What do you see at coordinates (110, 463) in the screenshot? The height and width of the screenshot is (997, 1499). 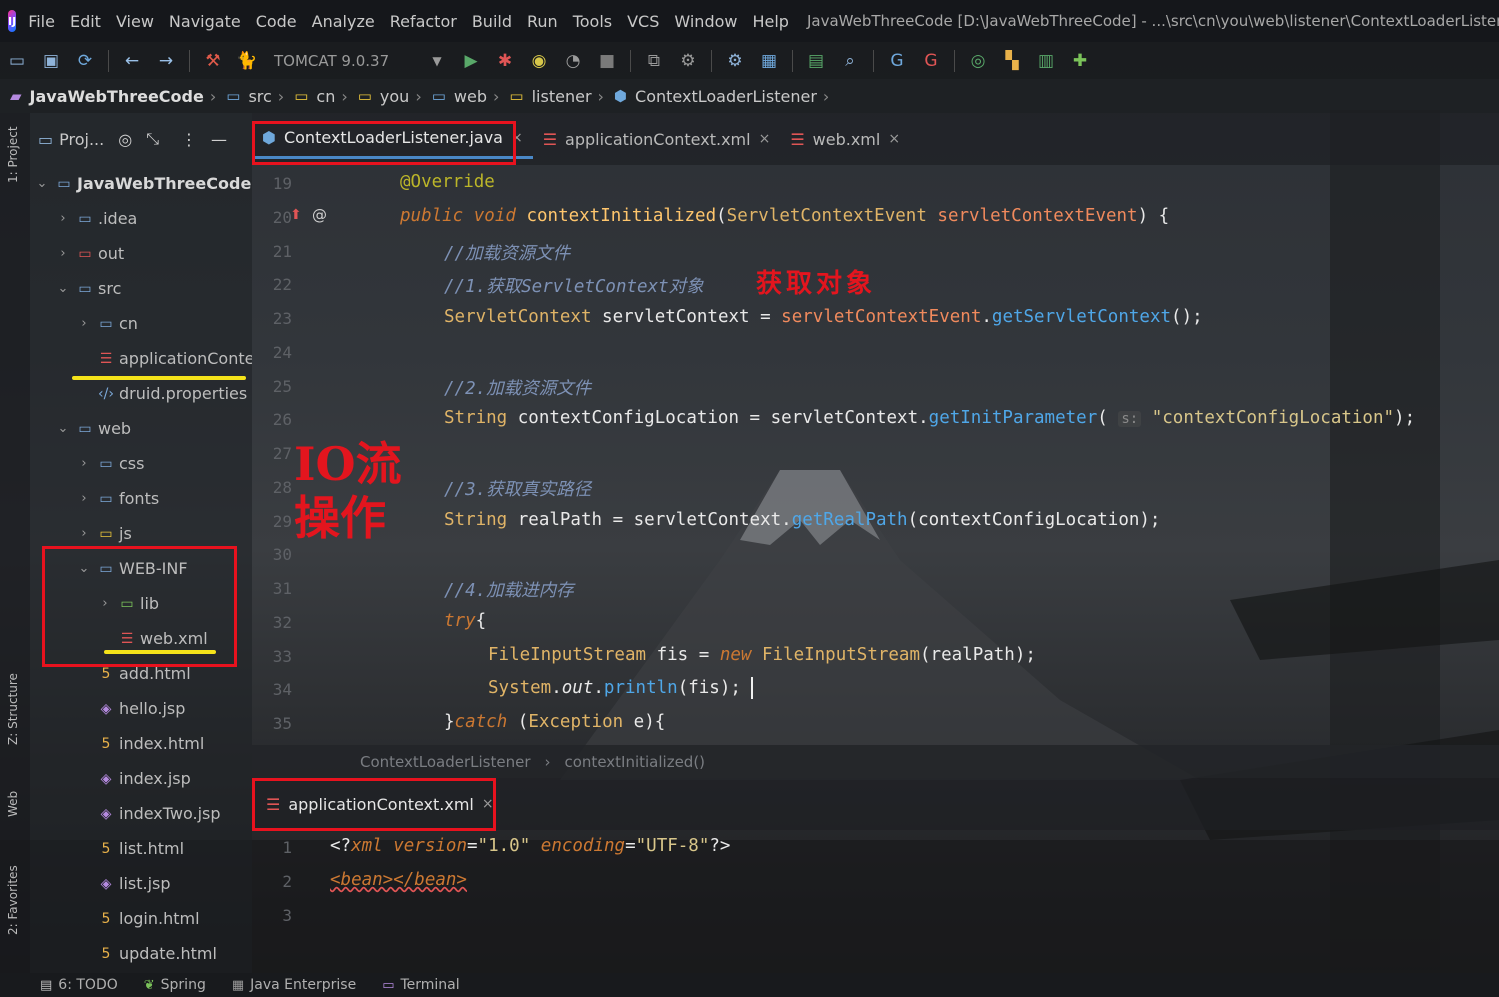 I see `tree-item: › ▭ css` at bounding box center [110, 463].